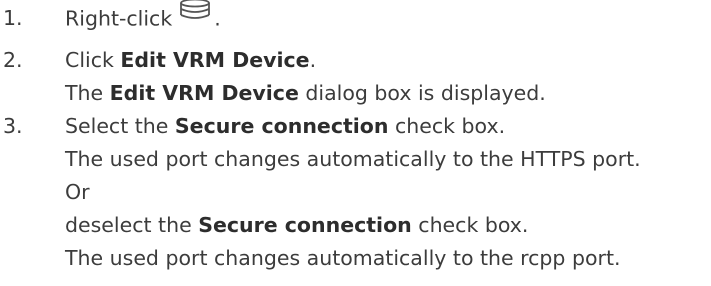 The height and width of the screenshot is (286, 711). I want to click on step-number: 1., so click(13, 18).